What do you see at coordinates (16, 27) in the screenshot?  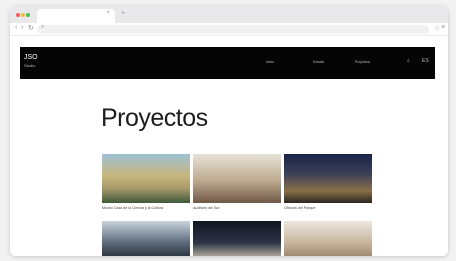 I see `back-icon: ‹` at bounding box center [16, 27].